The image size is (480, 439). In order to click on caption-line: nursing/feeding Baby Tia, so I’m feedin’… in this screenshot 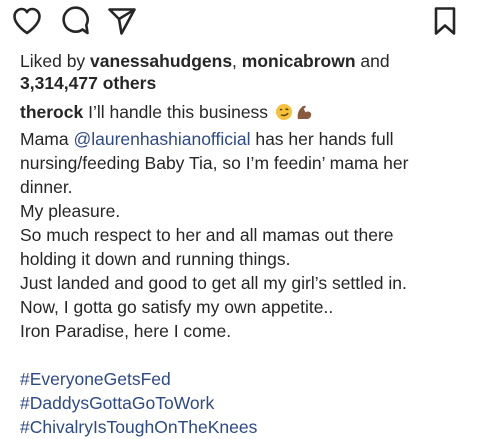, I will do `click(214, 163)`.